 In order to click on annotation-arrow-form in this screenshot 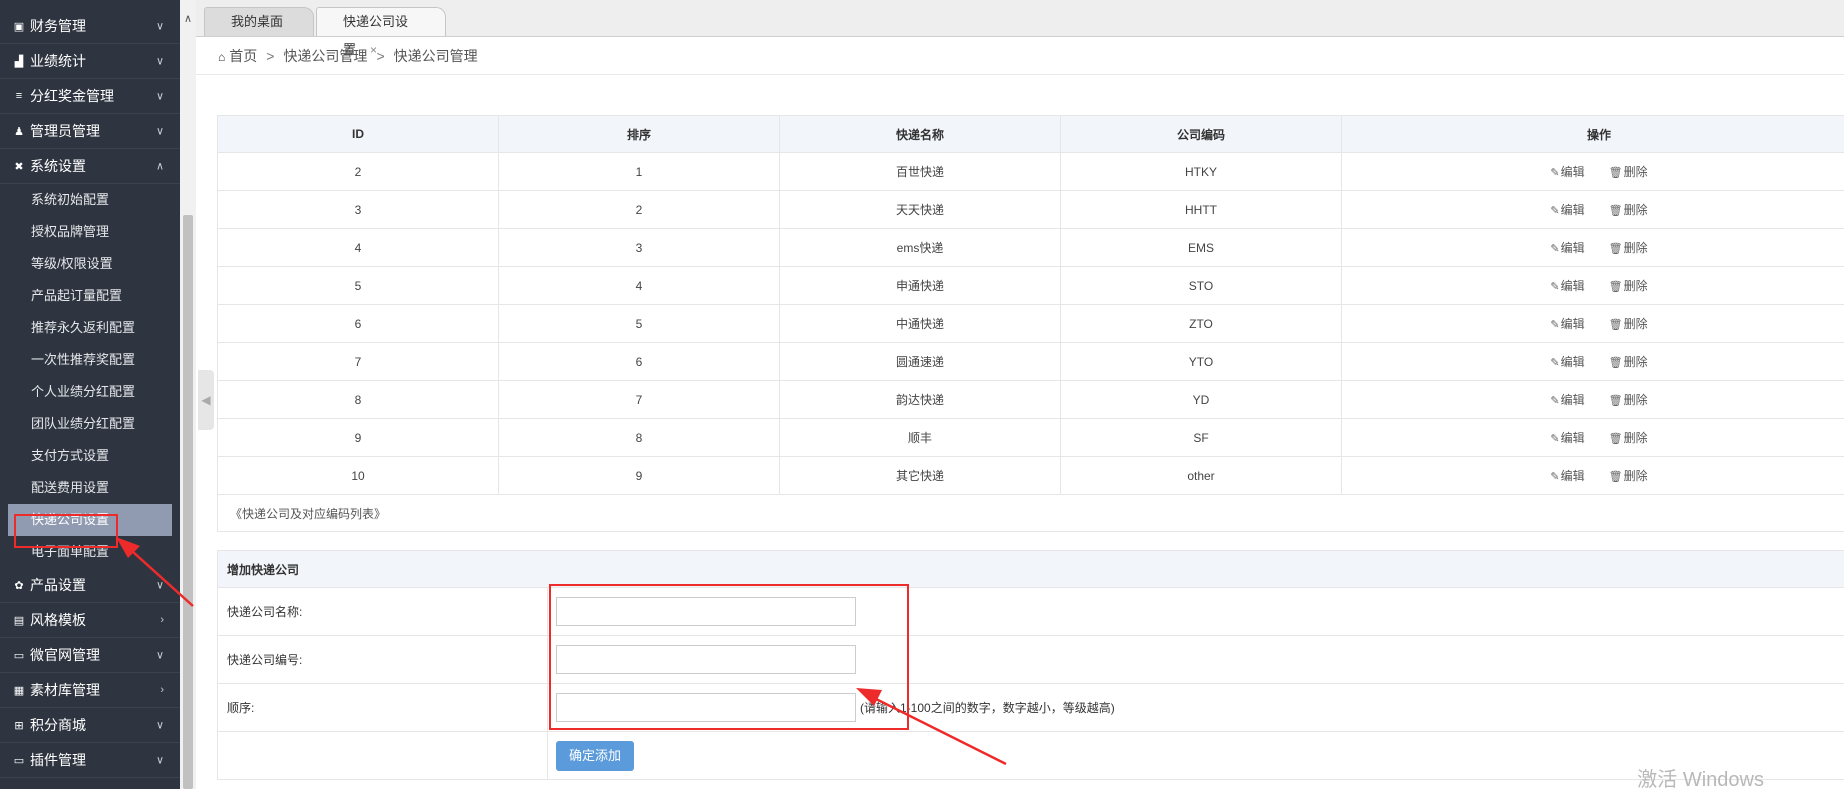, I will do `click(931, 726)`.